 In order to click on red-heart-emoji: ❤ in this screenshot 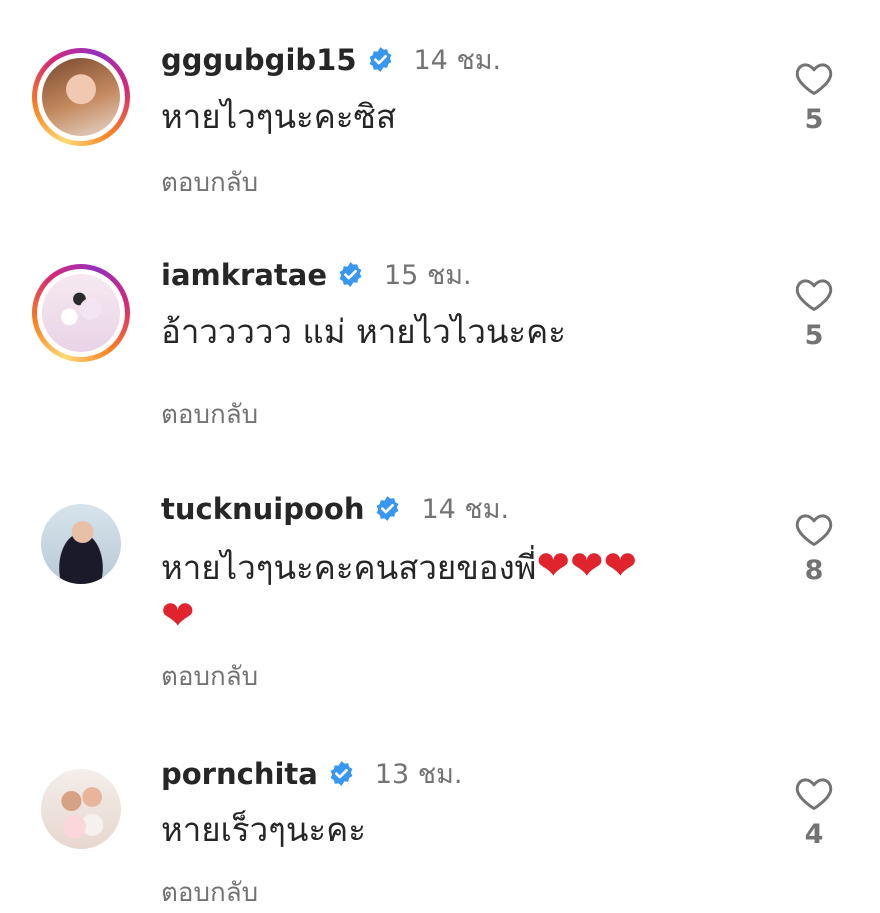, I will do `click(178, 616)`.